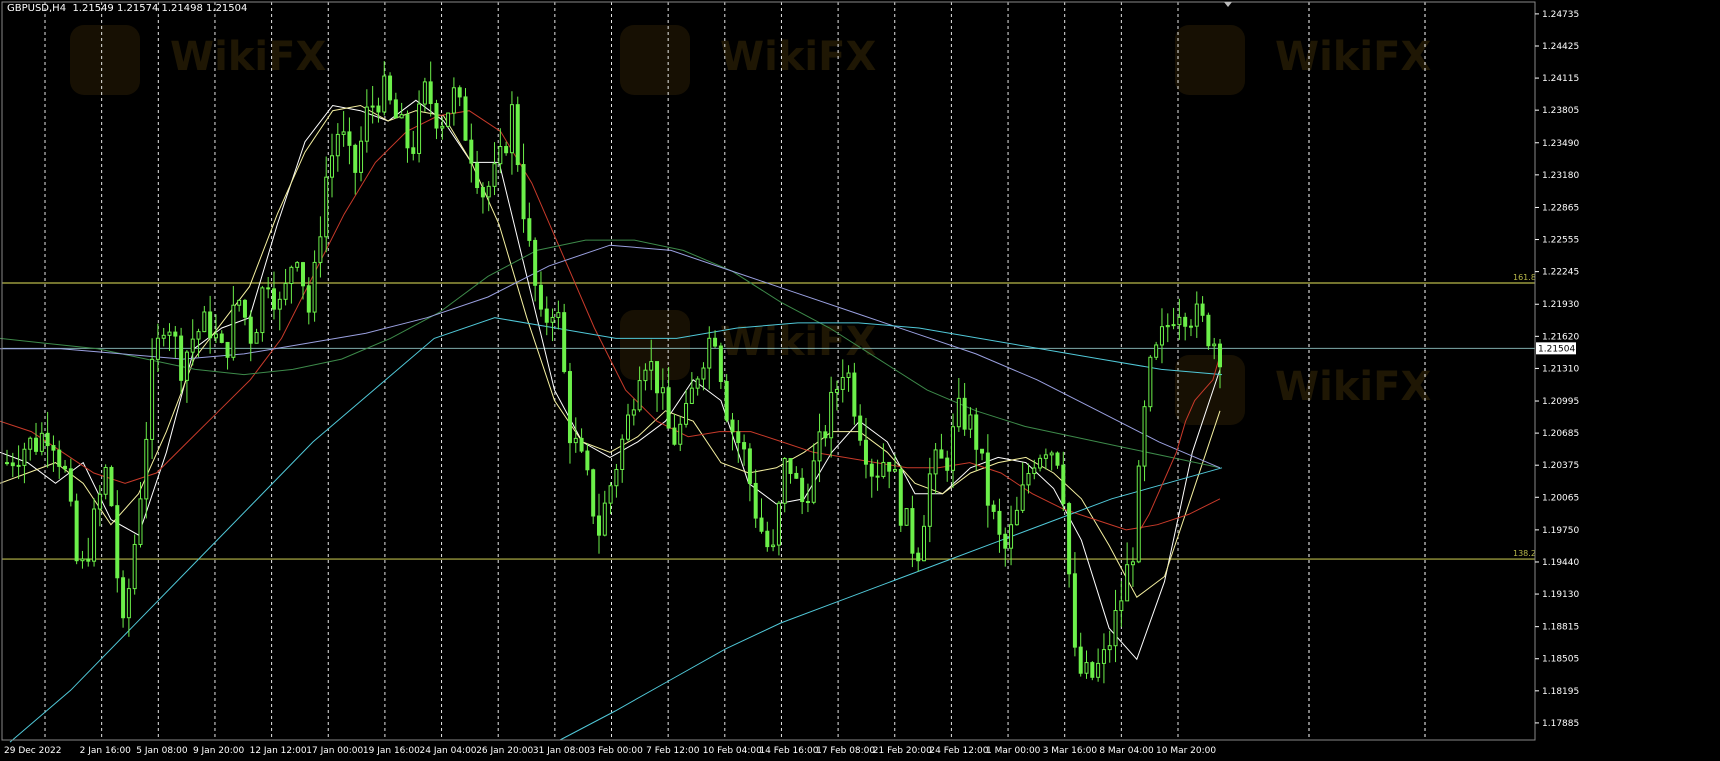  Describe the element at coordinates (1560, 628) in the screenshot. I see `y-tick-label: 1.18815` at that location.